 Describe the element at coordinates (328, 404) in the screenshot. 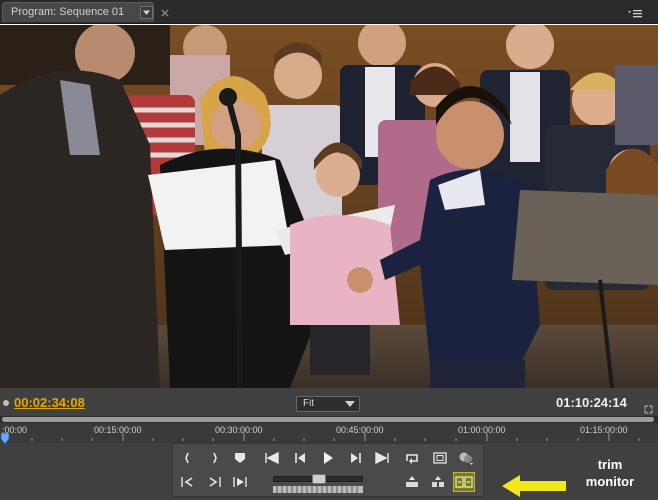

I see `zoom-level-select: Fit` at that location.